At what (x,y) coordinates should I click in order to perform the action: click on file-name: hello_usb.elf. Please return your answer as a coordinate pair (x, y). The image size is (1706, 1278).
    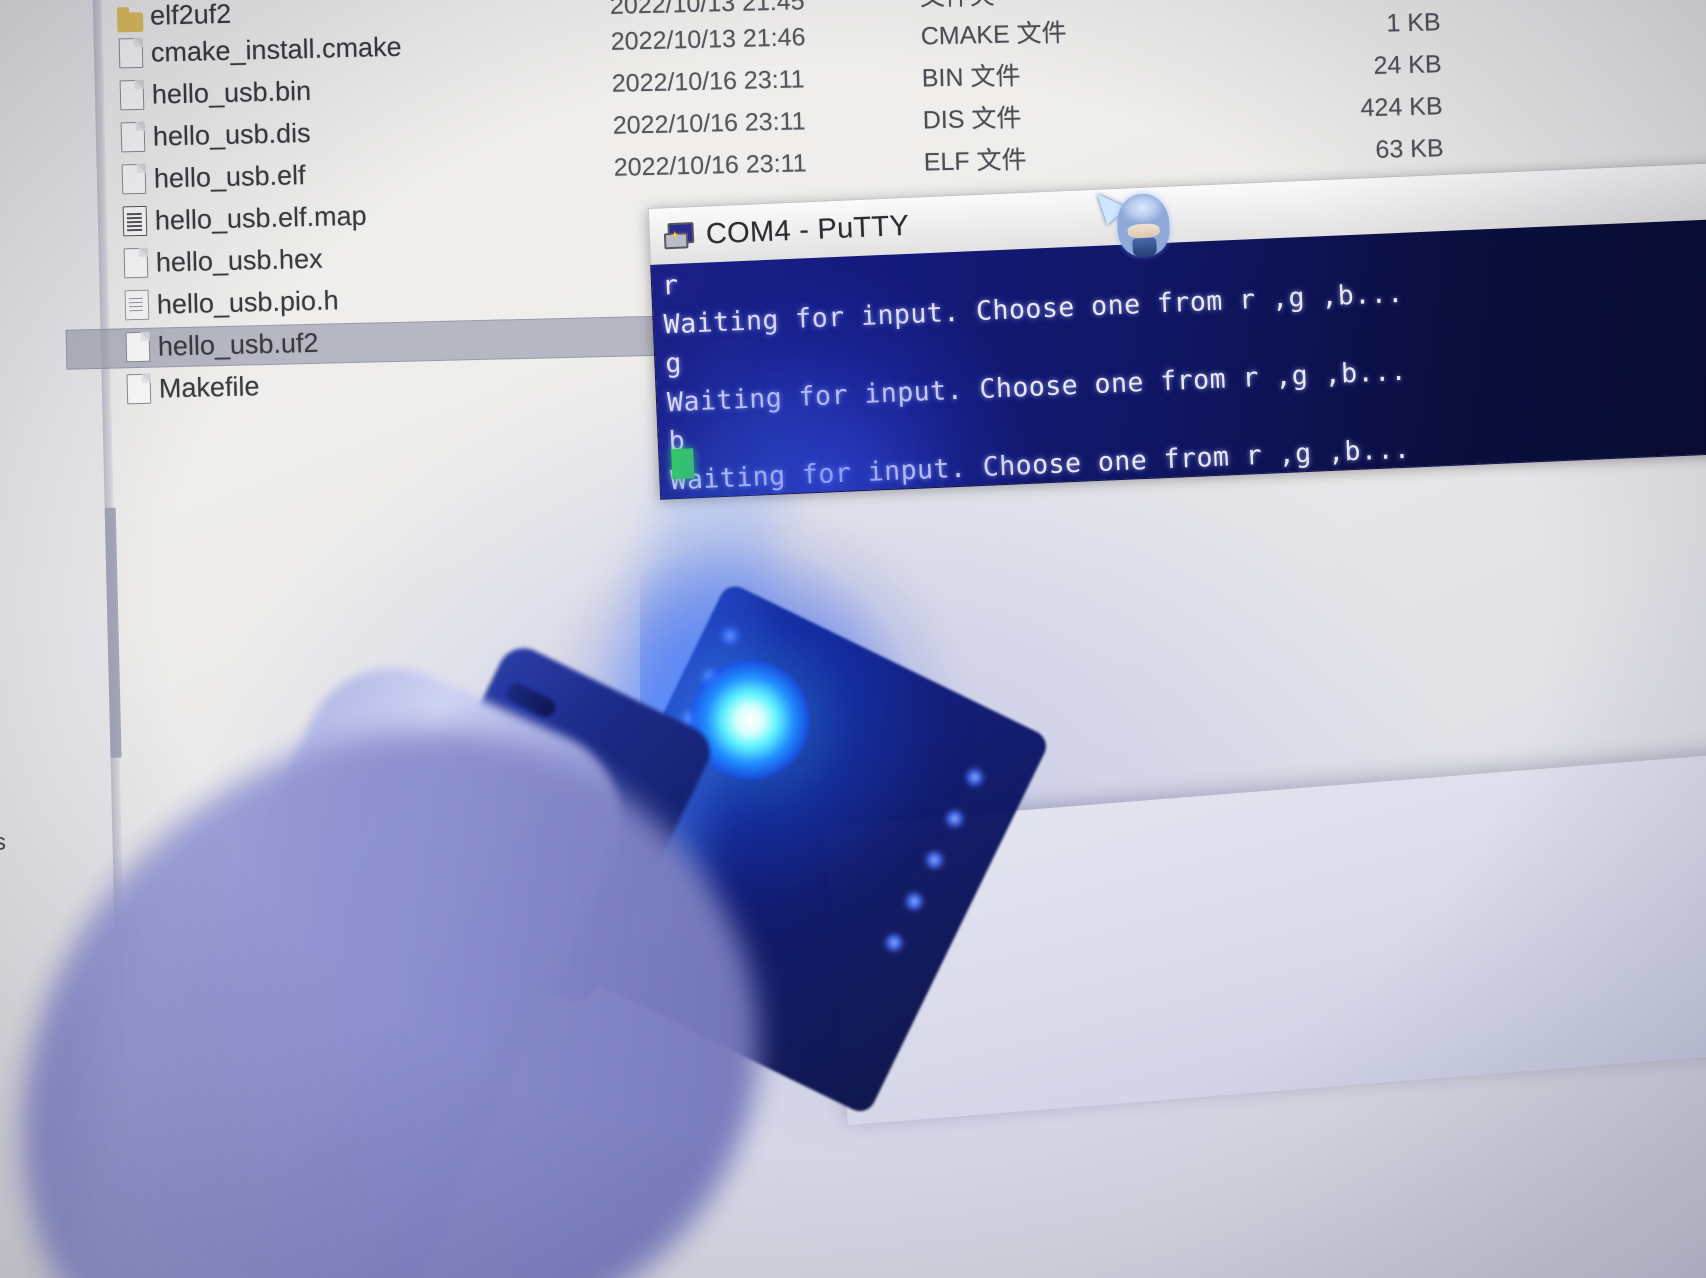
    Looking at the image, I should click on (229, 176).